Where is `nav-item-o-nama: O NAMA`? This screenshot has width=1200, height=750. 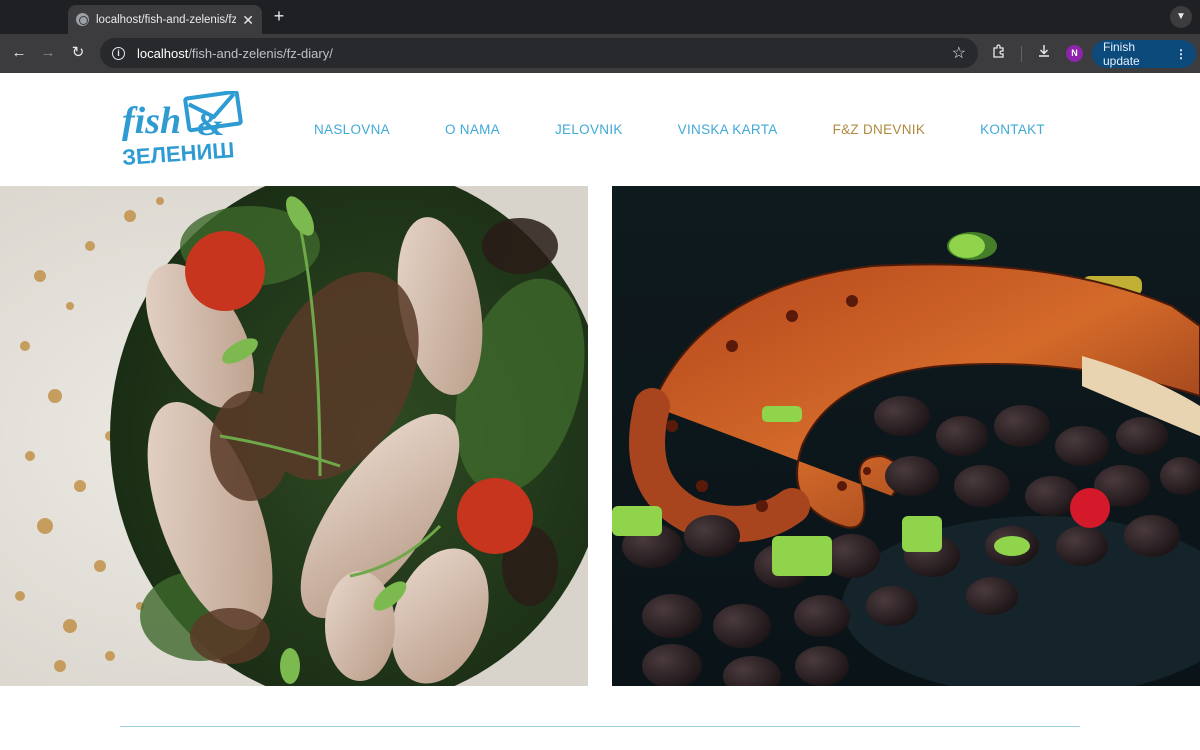
nav-item-o-nama: O NAMA is located at coordinates (472, 129).